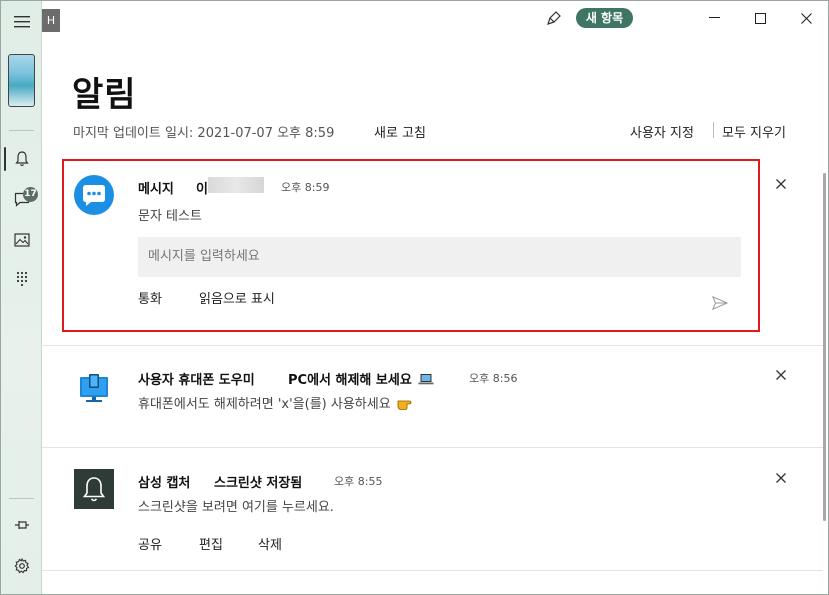 Image resolution: width=829 pixels, height=595 pixels. What do you see at coordinates (720, 303) in the screenshot?
I see `send-icon` at bounding box center [720, 303].